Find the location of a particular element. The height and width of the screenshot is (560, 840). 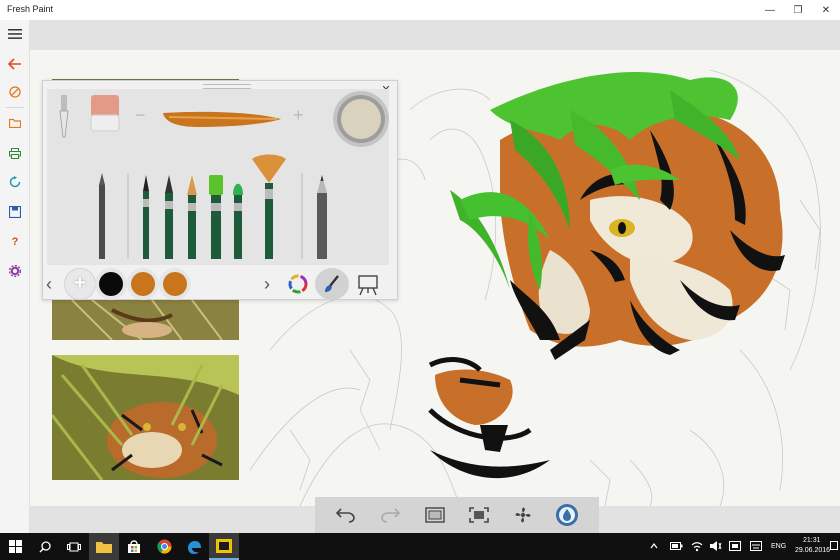

help-icon: ? is located at coordinates (15, 242).